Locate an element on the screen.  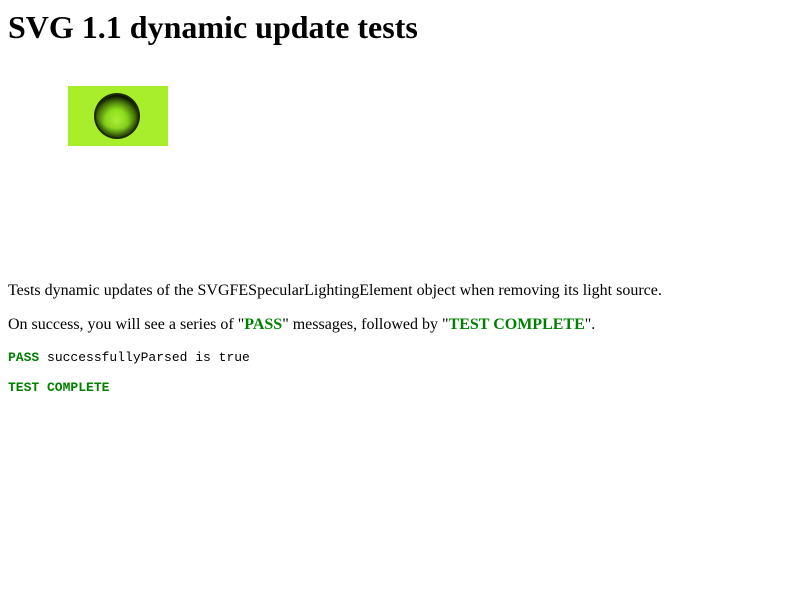
test-complete-label: TEST COMPLETE is located at coordinates (59, 387).